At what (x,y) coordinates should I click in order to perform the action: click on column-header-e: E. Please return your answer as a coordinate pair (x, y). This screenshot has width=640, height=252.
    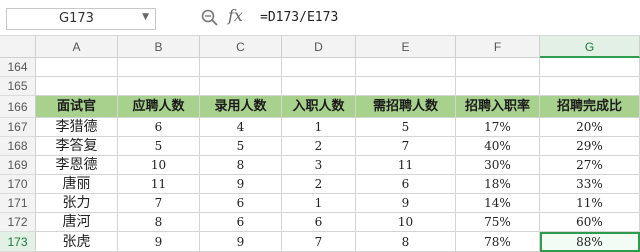
    Looking at the image, I should click on (406, 47).